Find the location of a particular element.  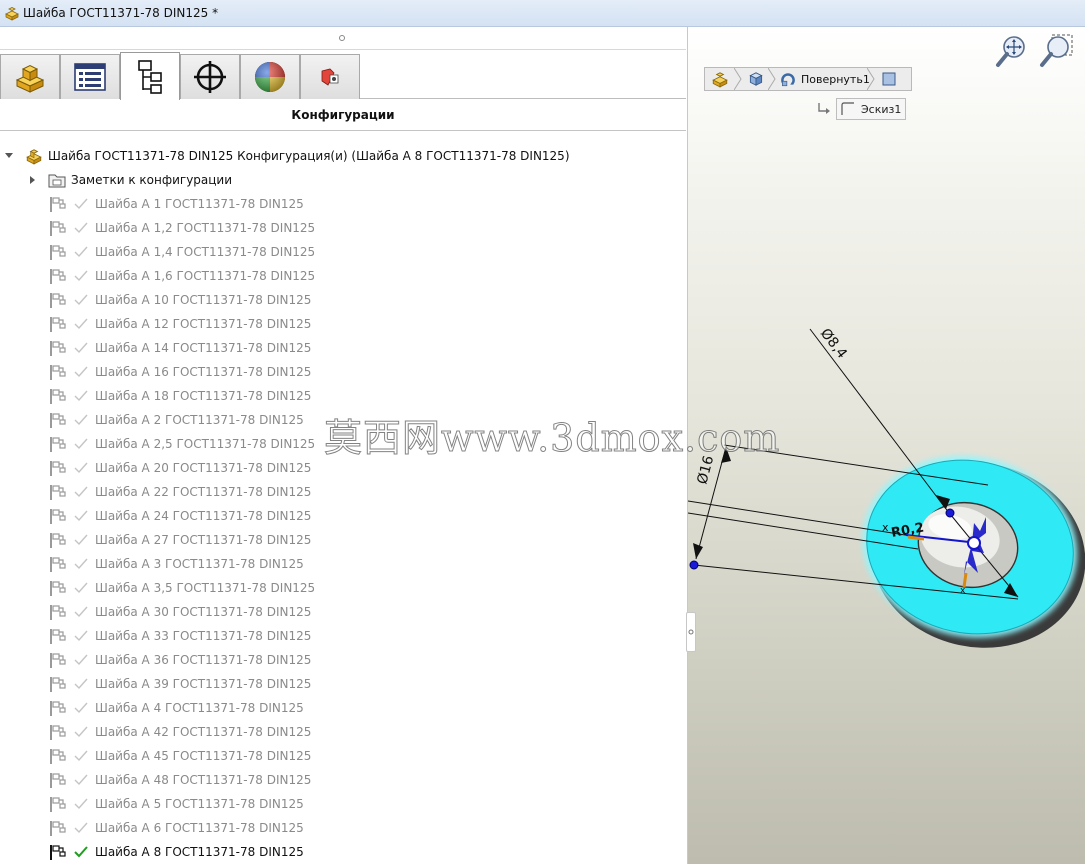

configuration-row: Шайба А 27 ГОСТ11371-78 DIN125 is located at coordinates (343, 540).